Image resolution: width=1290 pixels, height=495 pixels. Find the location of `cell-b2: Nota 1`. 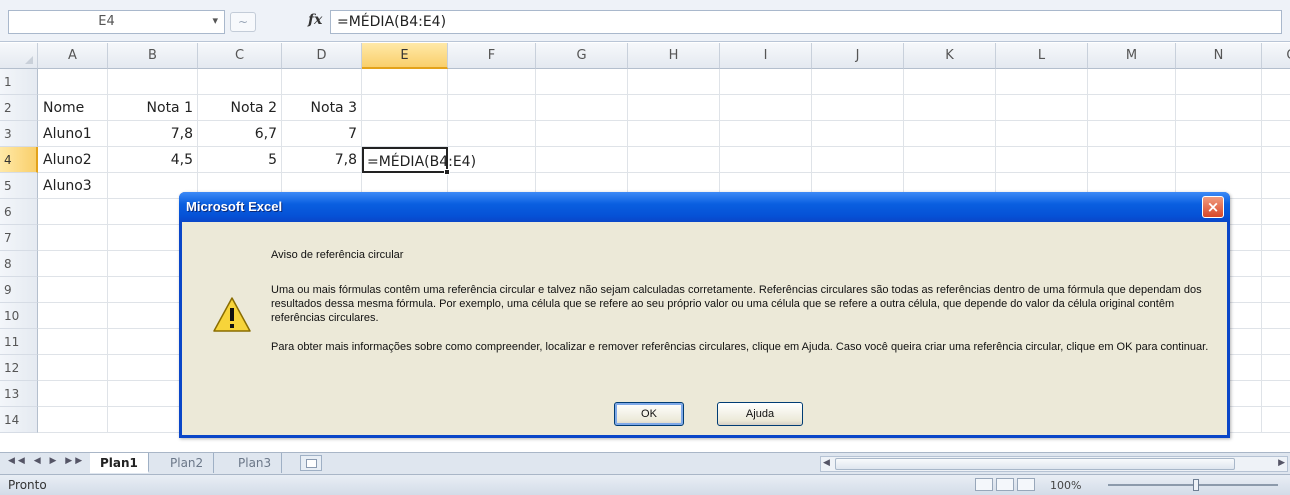

cell-b2: Nota 1 is located at coordinates (153, 108).